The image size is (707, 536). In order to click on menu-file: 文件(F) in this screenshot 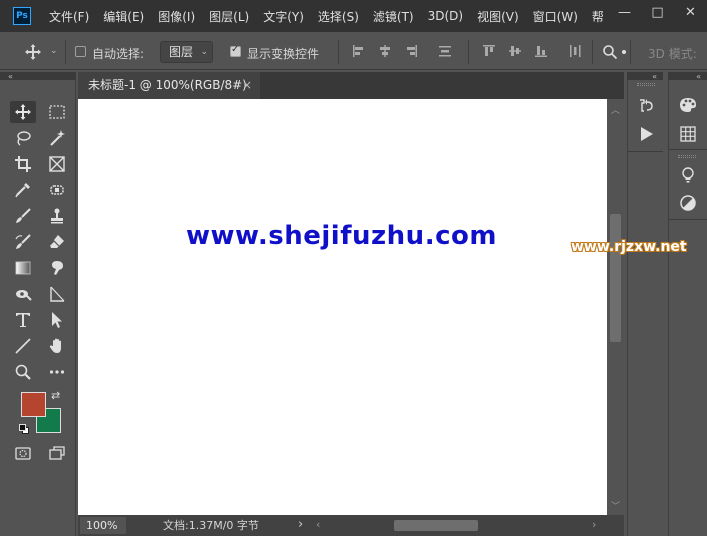, I will do `click(69, 16)`.